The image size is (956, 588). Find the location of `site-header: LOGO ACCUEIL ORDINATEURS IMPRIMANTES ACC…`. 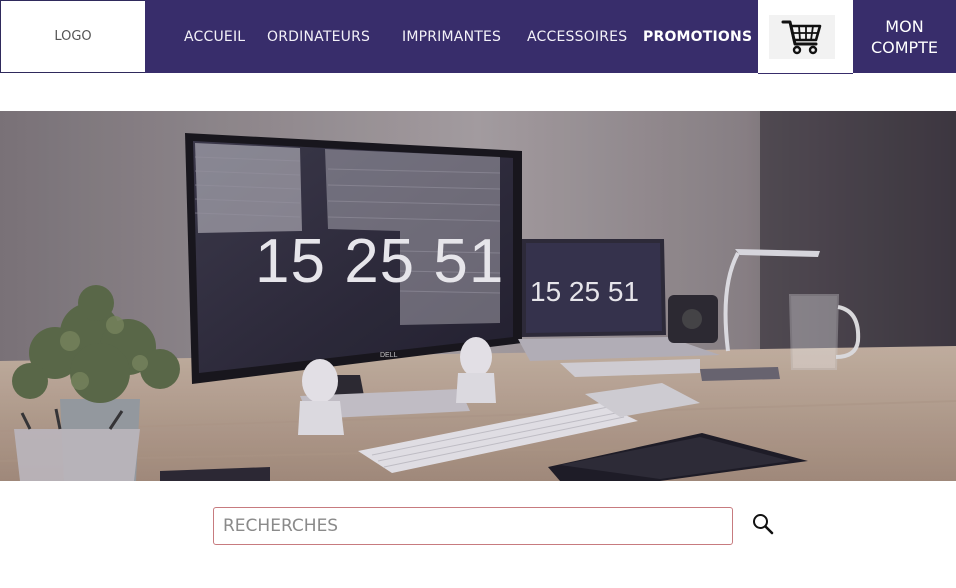

site-header: LOGO ACCUEIL ORDINATEURS IMPRIMANTES ACC… is located at coordinates (478, 37).